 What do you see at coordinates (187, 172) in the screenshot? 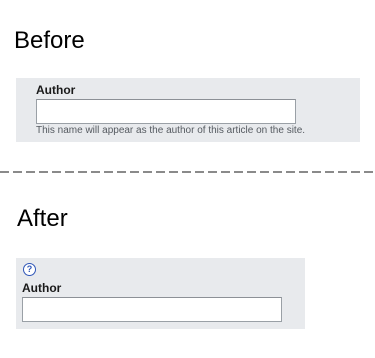
I see `section-divider` at bounding box center [187, 172].